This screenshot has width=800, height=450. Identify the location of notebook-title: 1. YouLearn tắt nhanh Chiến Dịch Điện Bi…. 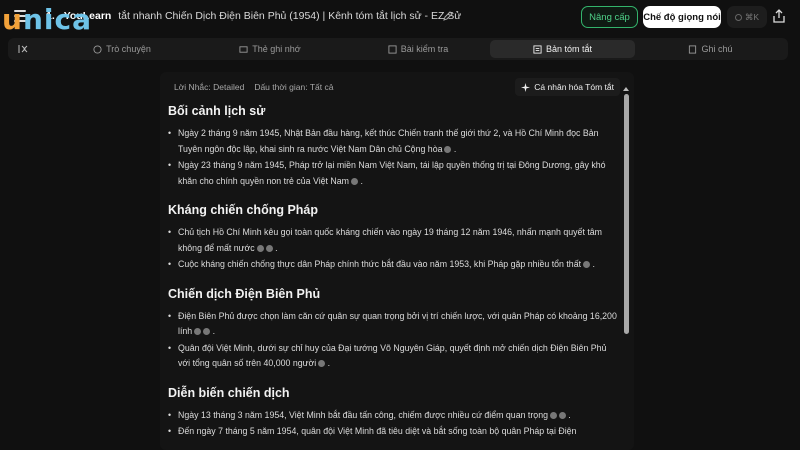
(253, 16).